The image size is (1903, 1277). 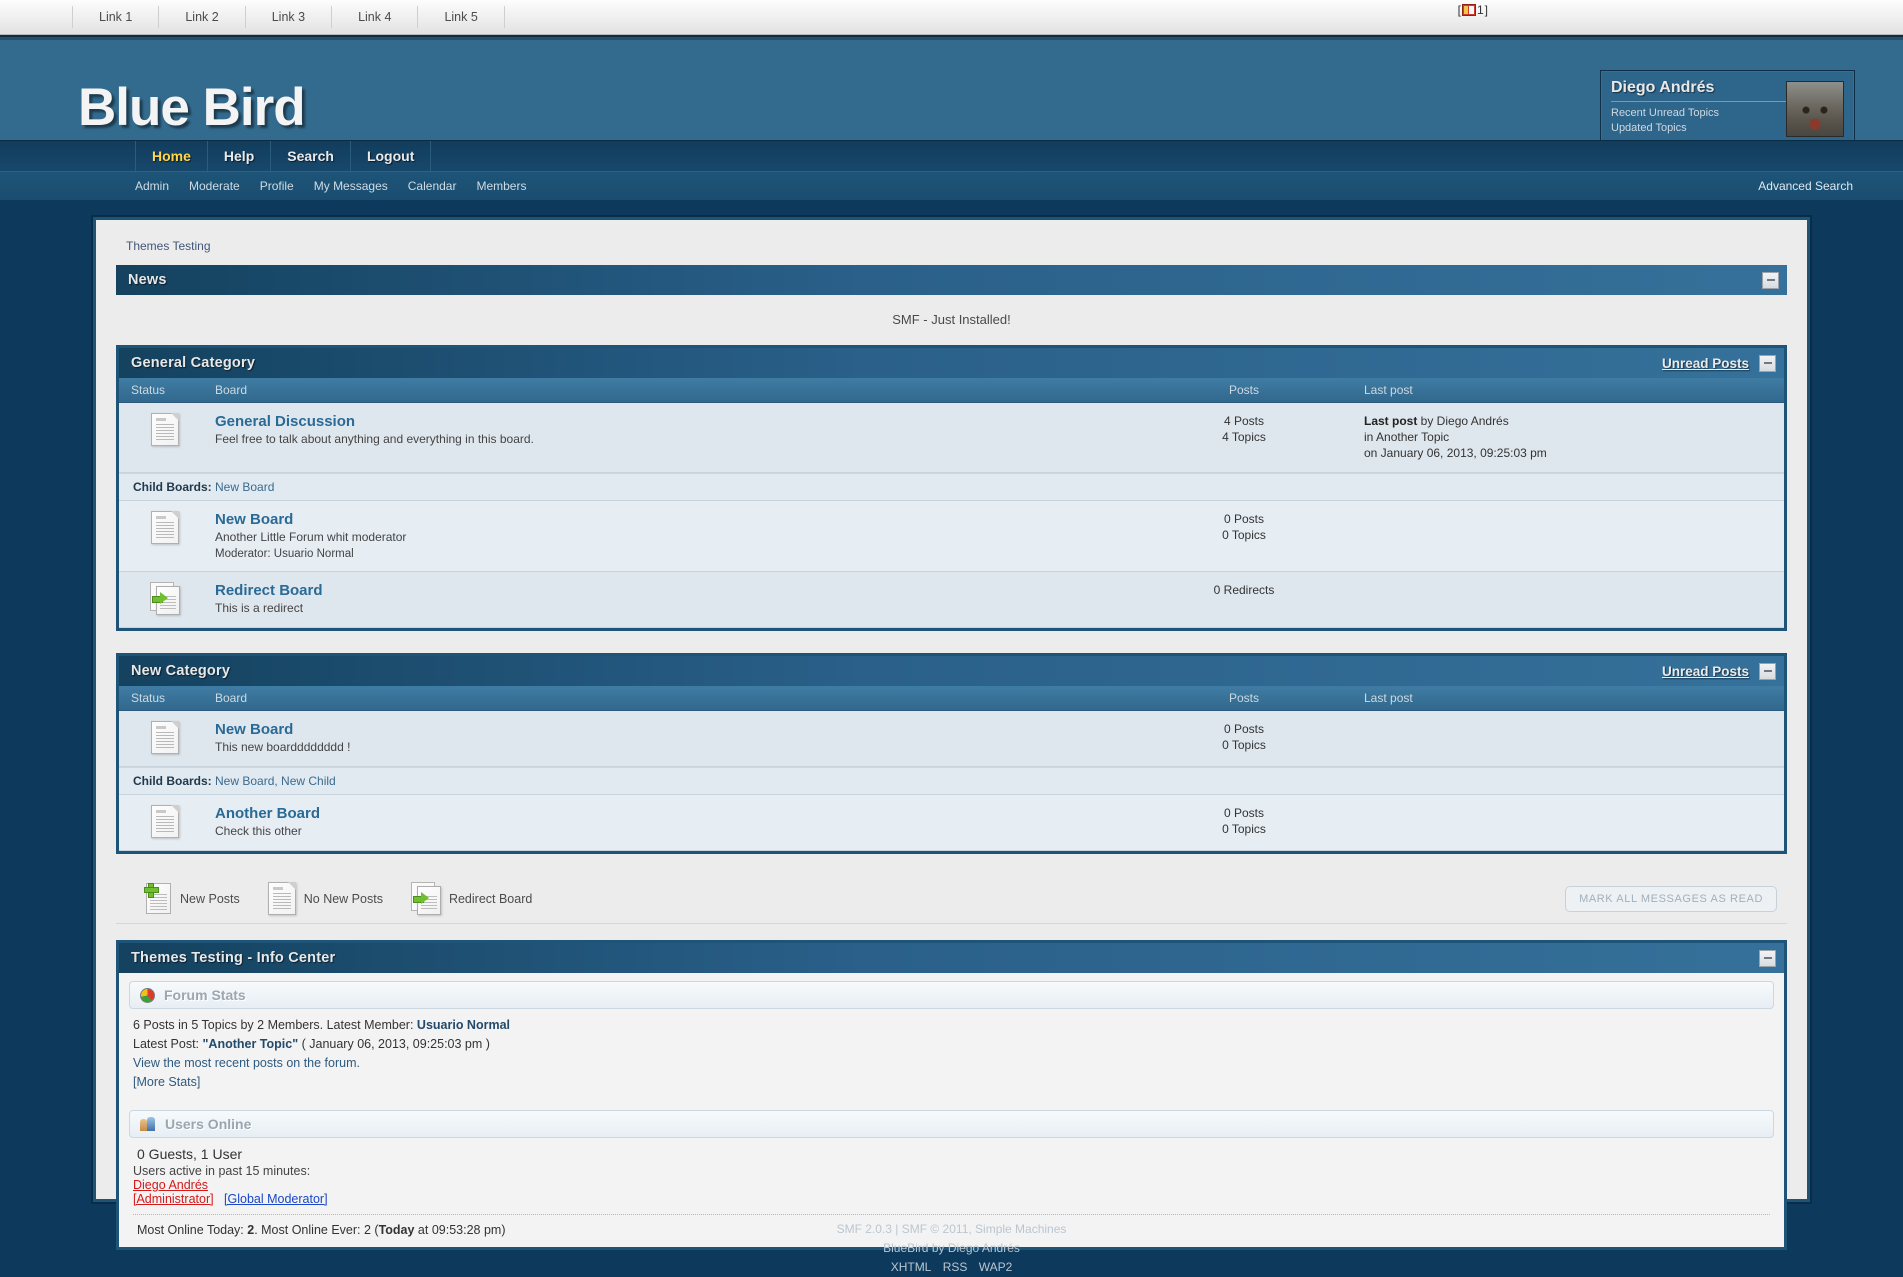 I want to click on rss-link: RSS, so click(x=955, y=1267).